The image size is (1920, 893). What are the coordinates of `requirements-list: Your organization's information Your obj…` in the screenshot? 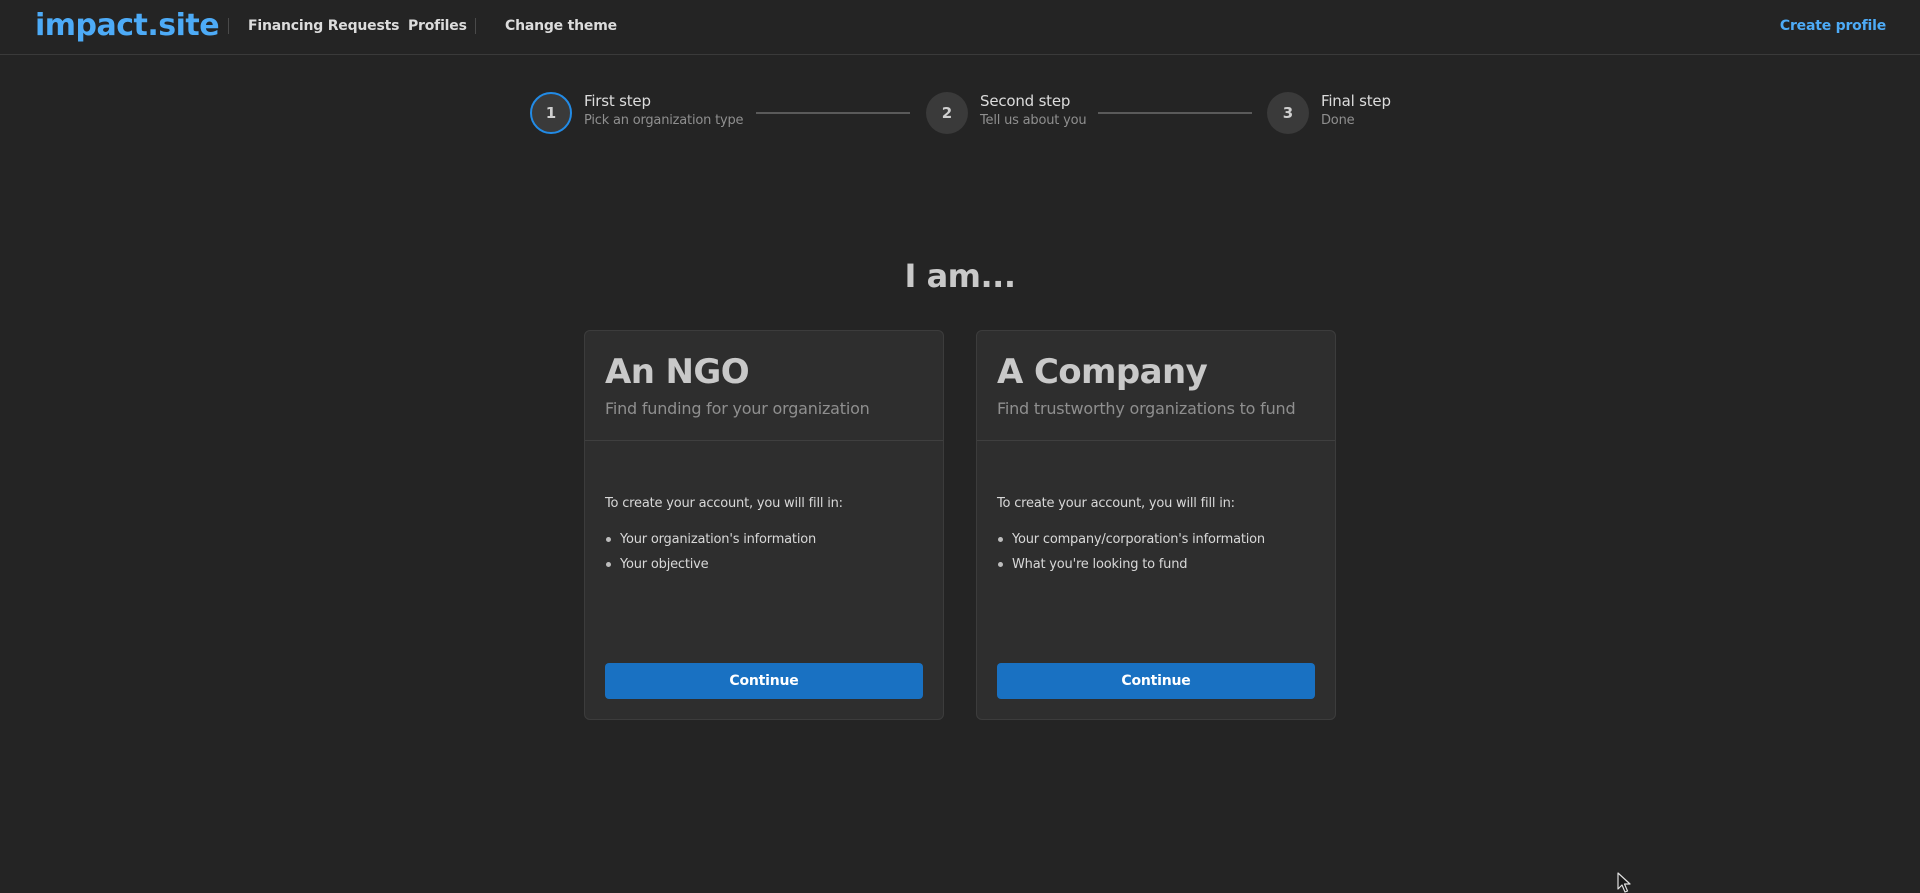 It's located at (710, 556).